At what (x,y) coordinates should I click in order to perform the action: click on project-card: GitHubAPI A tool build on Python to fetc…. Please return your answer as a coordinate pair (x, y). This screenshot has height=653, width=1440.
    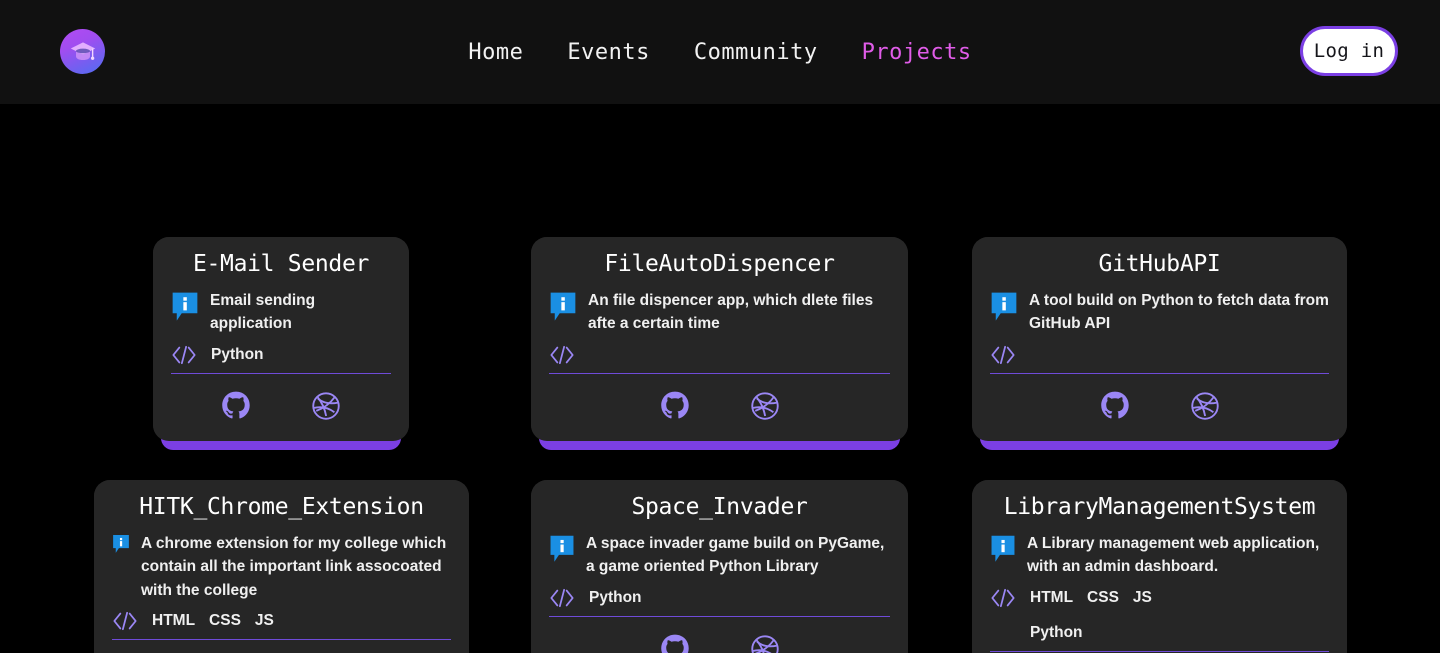
    Looking at the image, I should click on (1159, 343).